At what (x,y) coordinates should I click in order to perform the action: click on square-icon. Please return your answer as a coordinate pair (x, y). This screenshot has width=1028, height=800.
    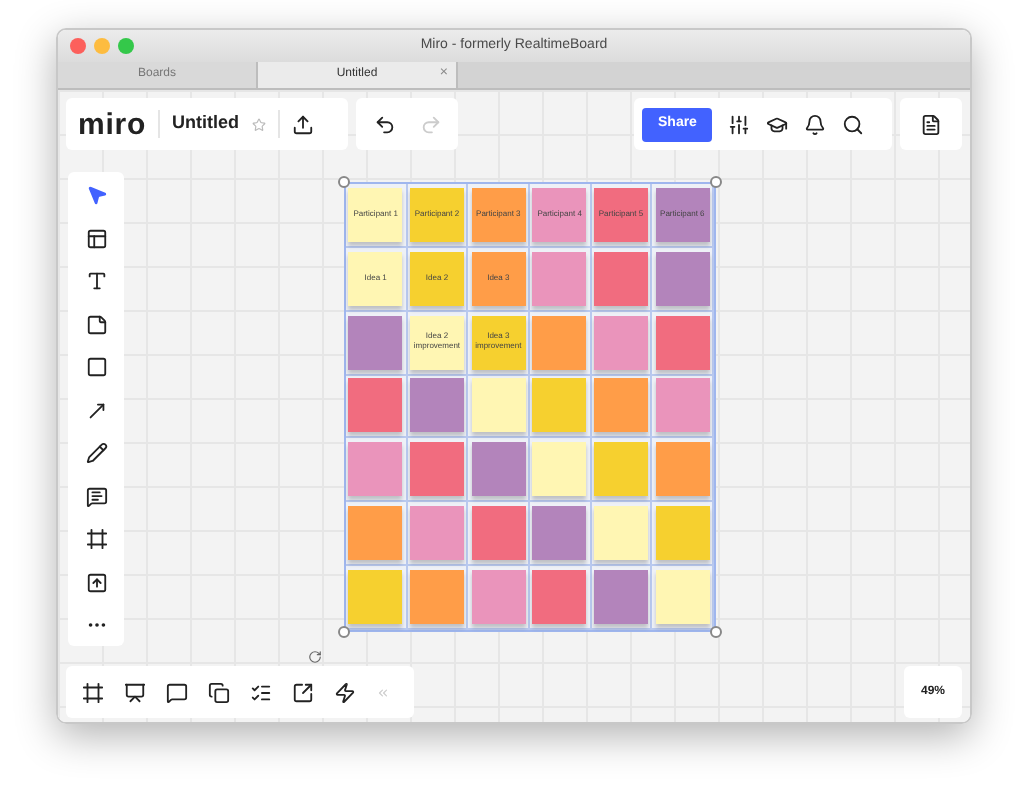
    Looking at the image, I should click on (96, 367).